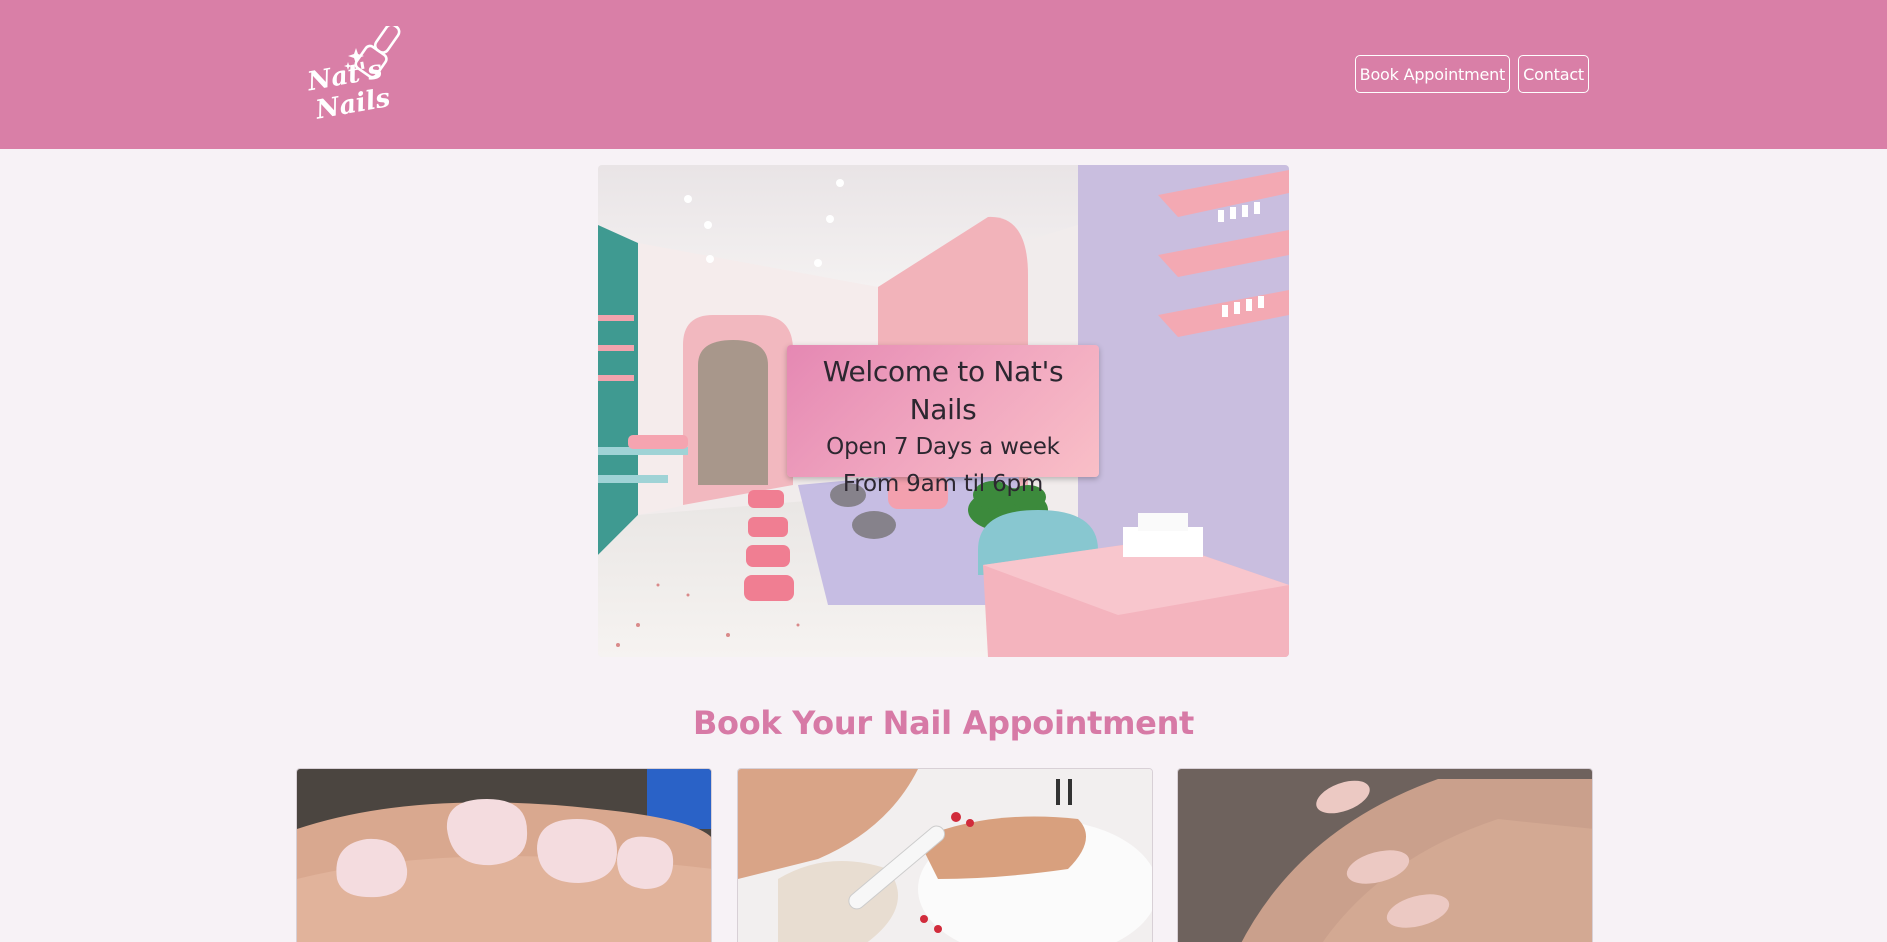 This screenshot has width=1887, height=942. Describe the element at coordinates (352, 74) in the screenshot. I see `logo-image: Nat's Nails` at that location.